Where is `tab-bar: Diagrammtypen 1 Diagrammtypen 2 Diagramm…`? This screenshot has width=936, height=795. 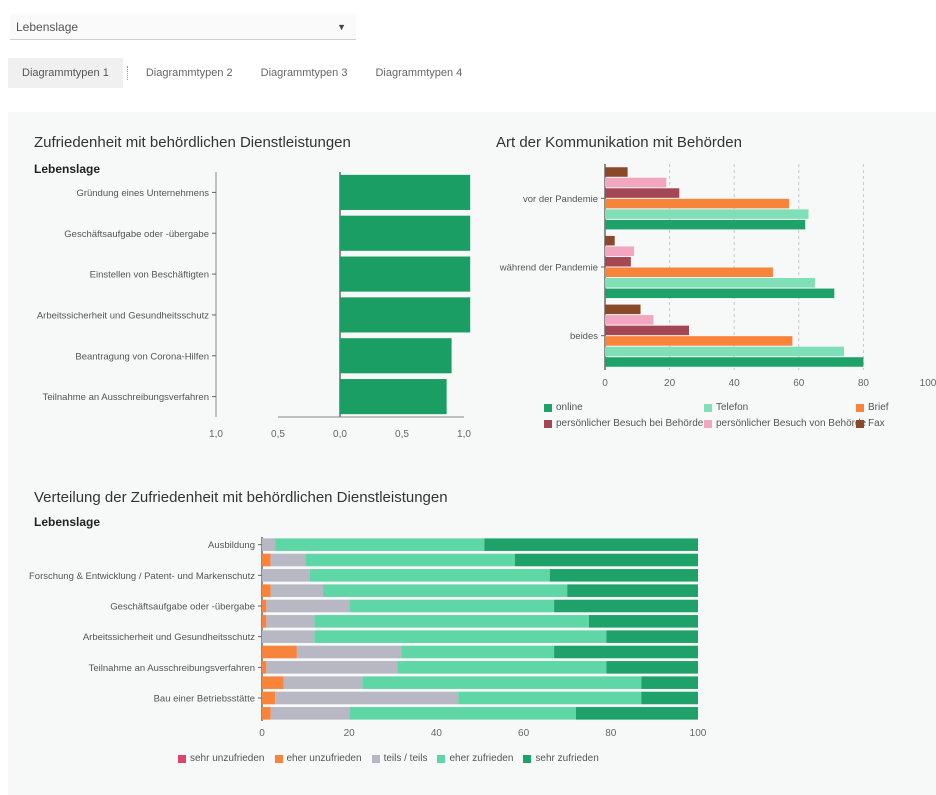
tab-bar: Diagrammtypen 1 Diagrammtypen 2 Diagramm… is located at coordinates (235, 73).